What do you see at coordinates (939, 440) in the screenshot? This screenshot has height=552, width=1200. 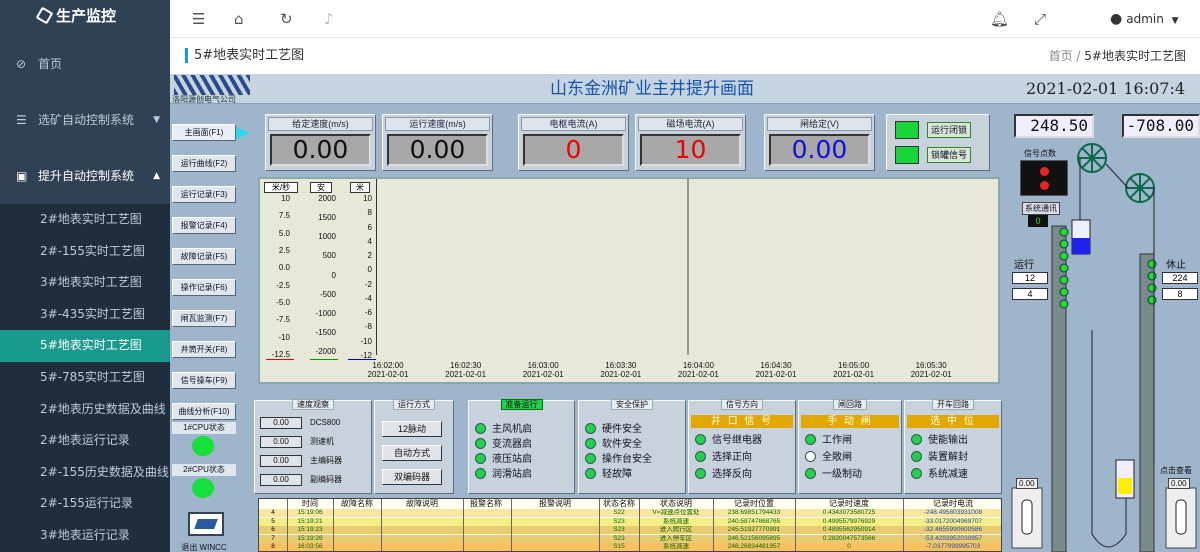 I see `status-row: 使能输出` at bounding box center [939, 440].